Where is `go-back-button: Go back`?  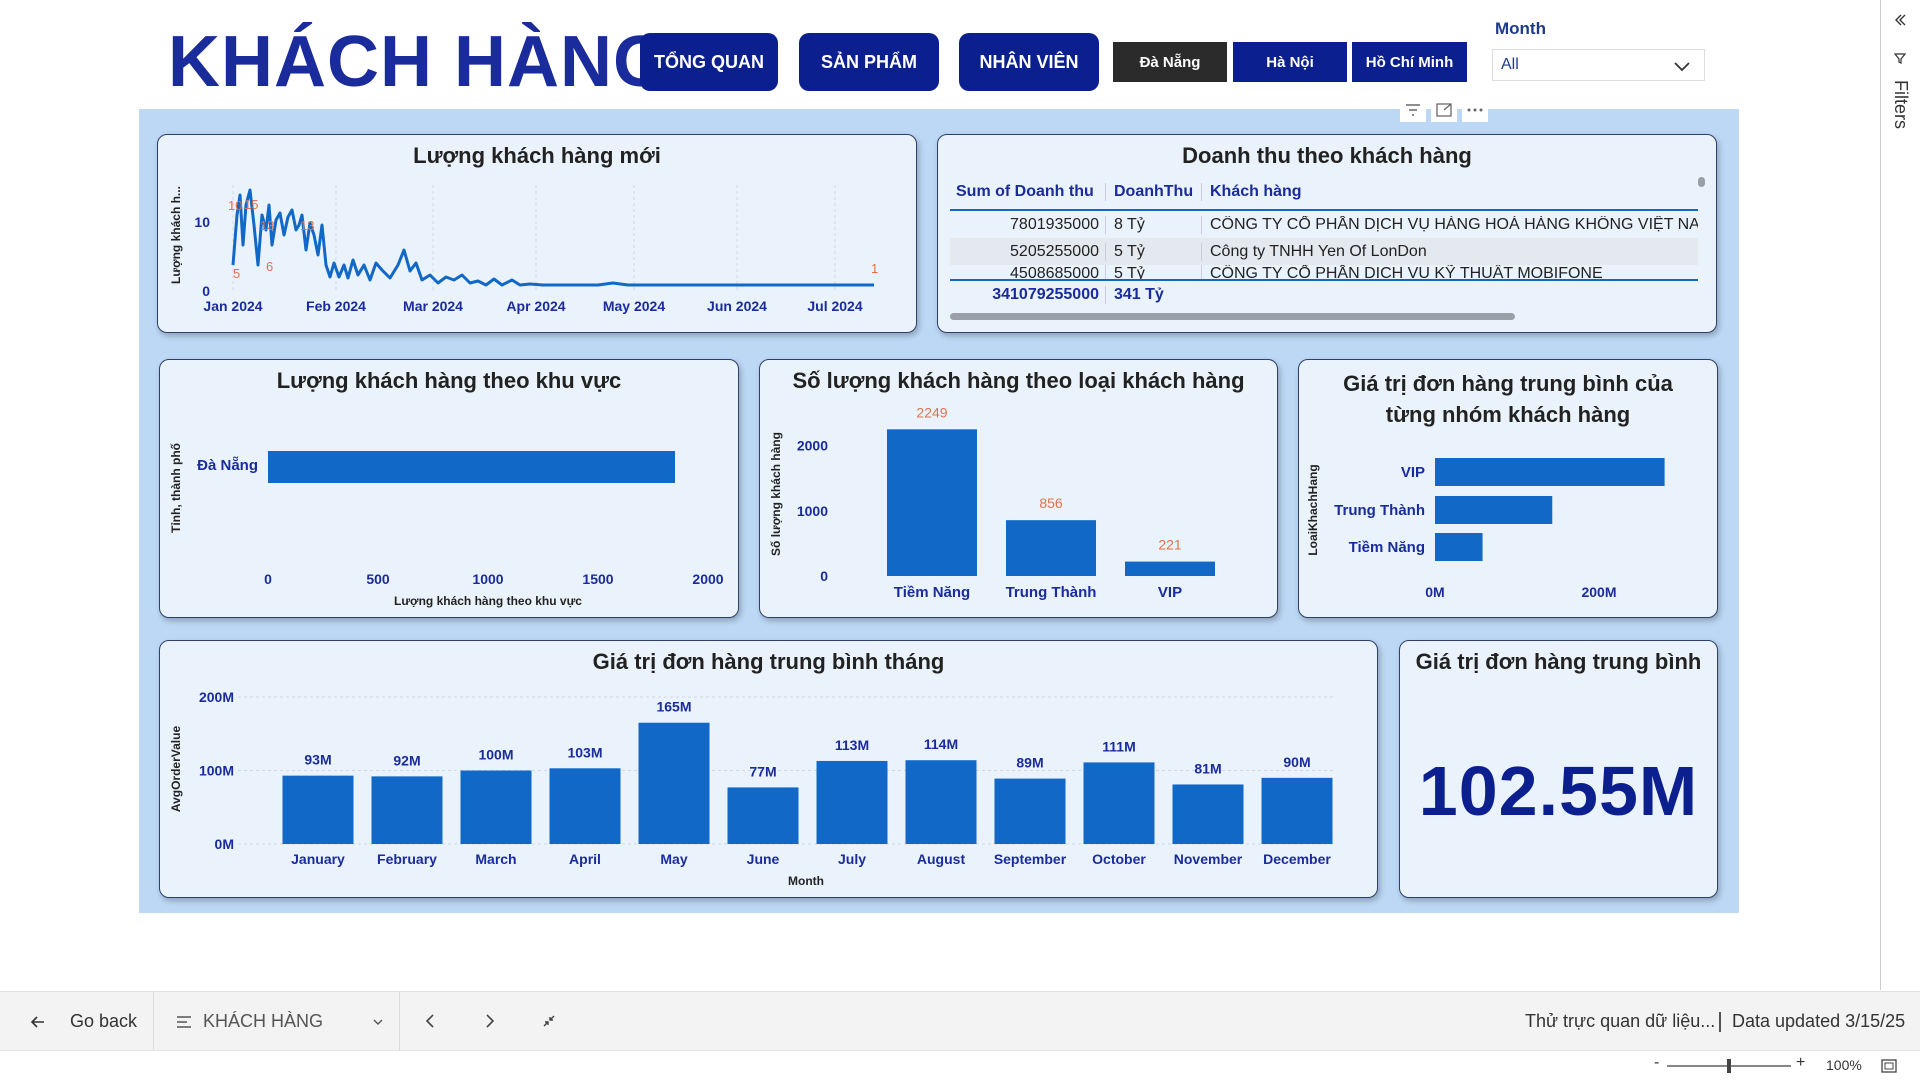
go-back-button: Go back is located at coordinates (82, 1021).